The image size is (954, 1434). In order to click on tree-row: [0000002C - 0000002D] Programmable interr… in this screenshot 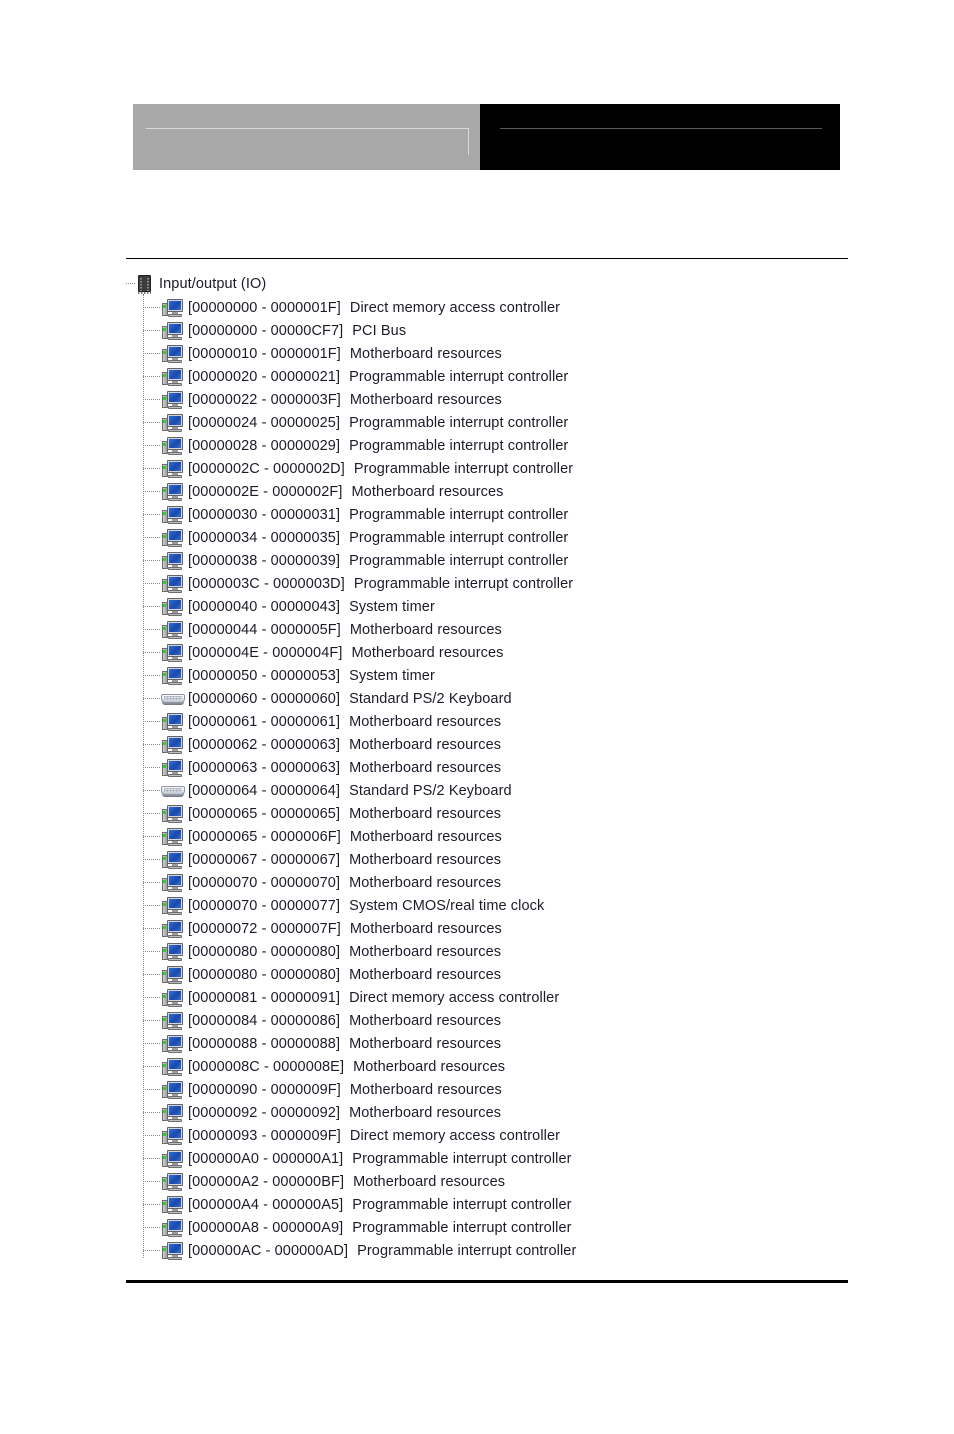, I will do `click(490, 468)`.